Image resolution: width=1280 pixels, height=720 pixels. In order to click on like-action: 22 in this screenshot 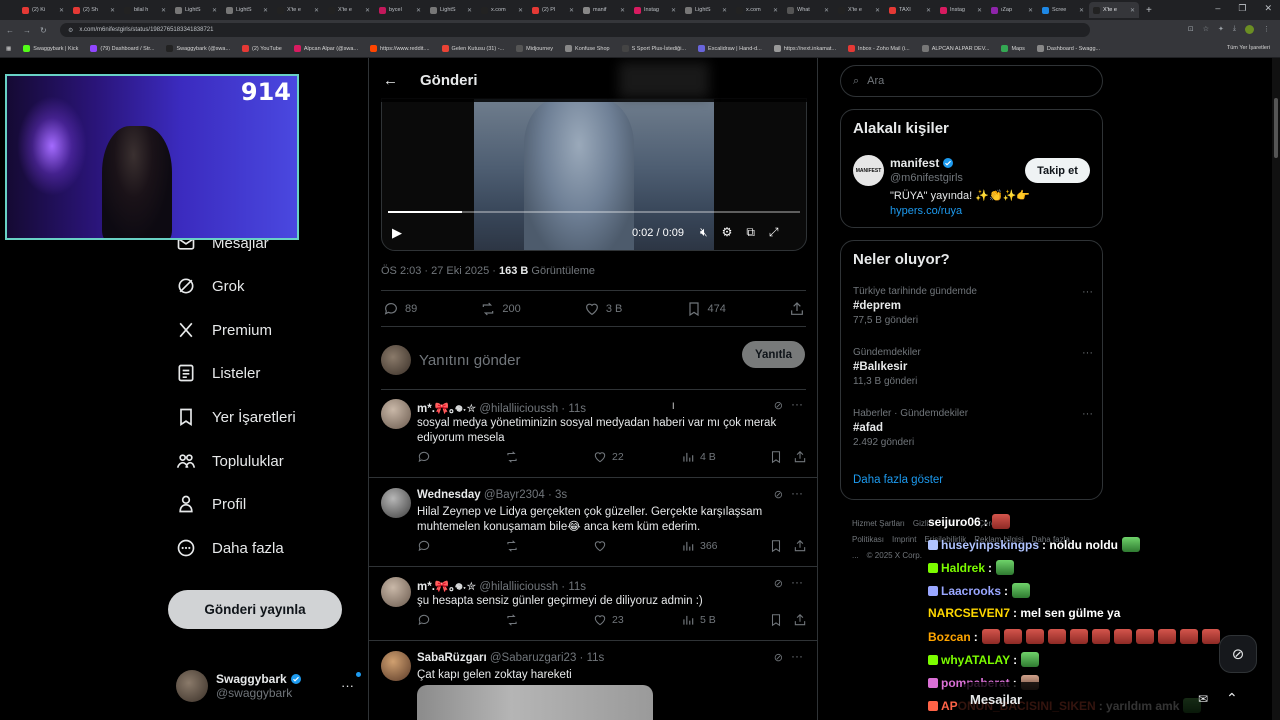, I will do `click(608, 457)`.